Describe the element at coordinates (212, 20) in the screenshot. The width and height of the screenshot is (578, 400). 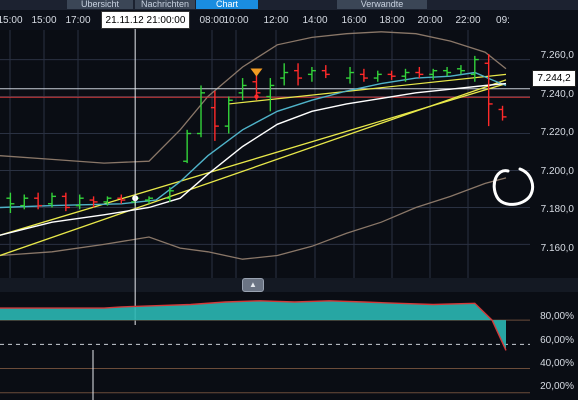
I see `x-tick-label: 08:00` at that location.